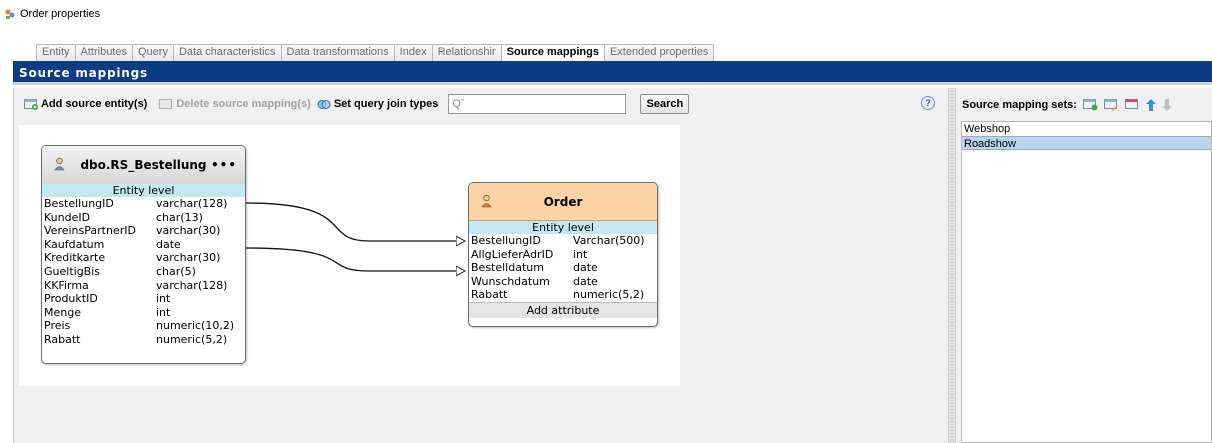  I want to click on attribute-name: Bestelldatum, so click(507, 268).